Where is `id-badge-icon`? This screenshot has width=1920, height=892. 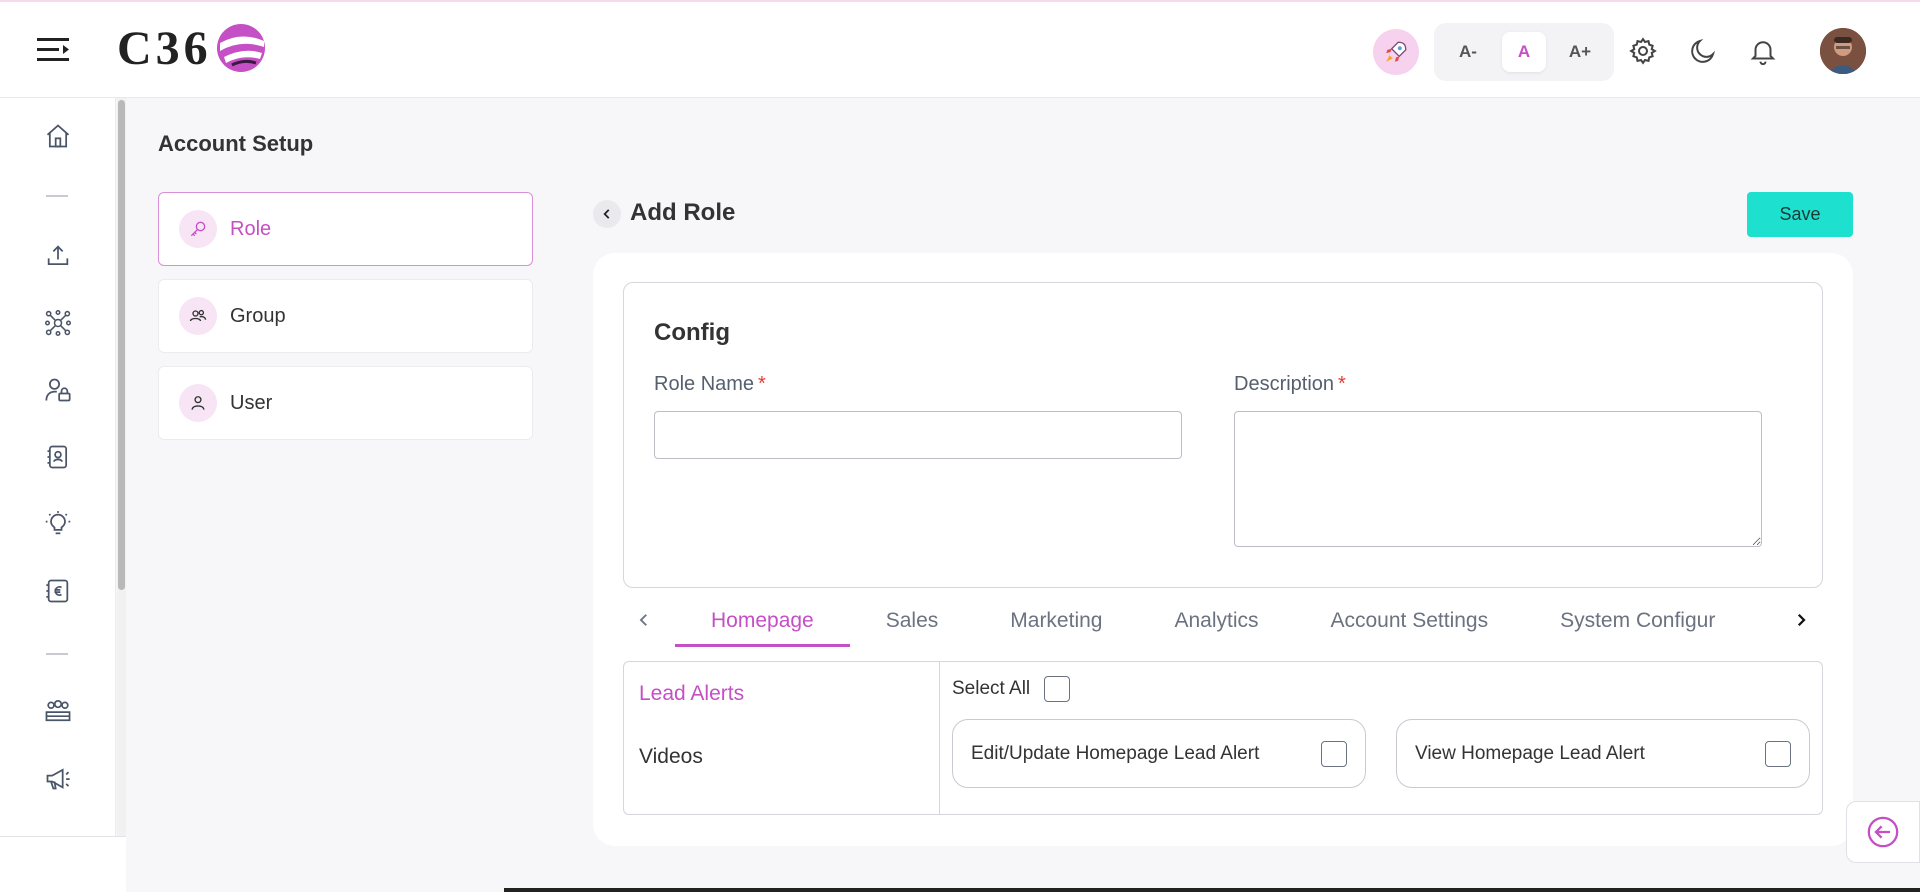
id-badge-icon is located at coordinates (58, 457).